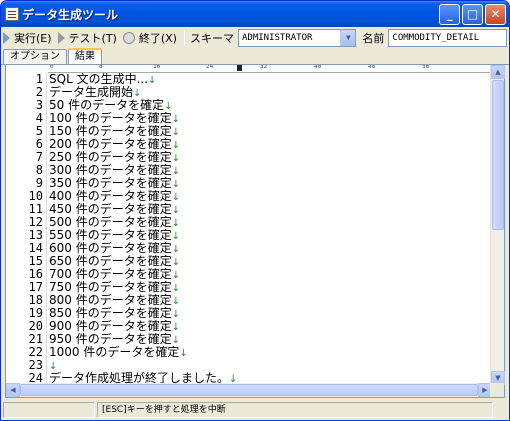  I want to click on result-line-text: 1000 件のデータを確定, so click(114, 352).